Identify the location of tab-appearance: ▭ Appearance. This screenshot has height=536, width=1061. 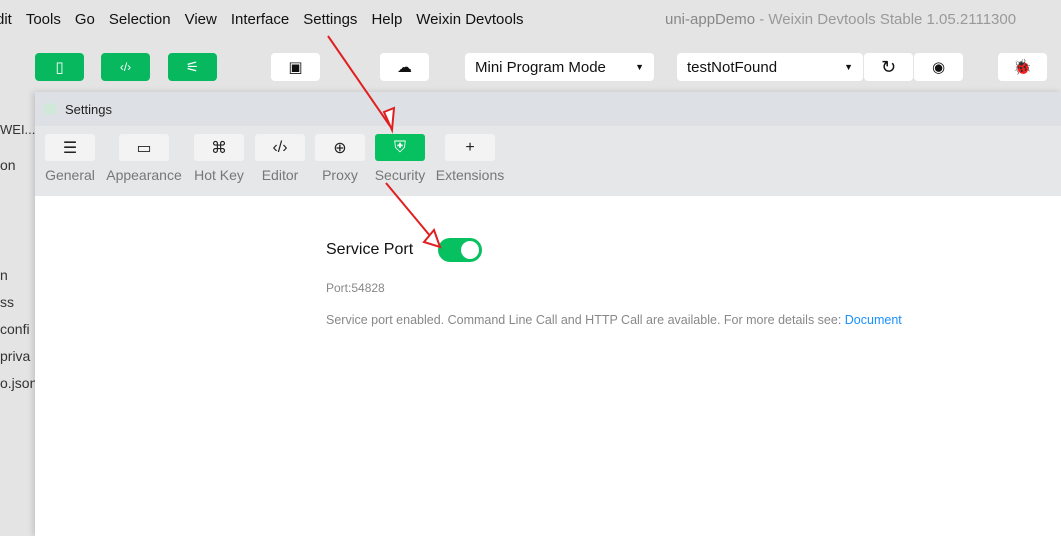
(144, 158).